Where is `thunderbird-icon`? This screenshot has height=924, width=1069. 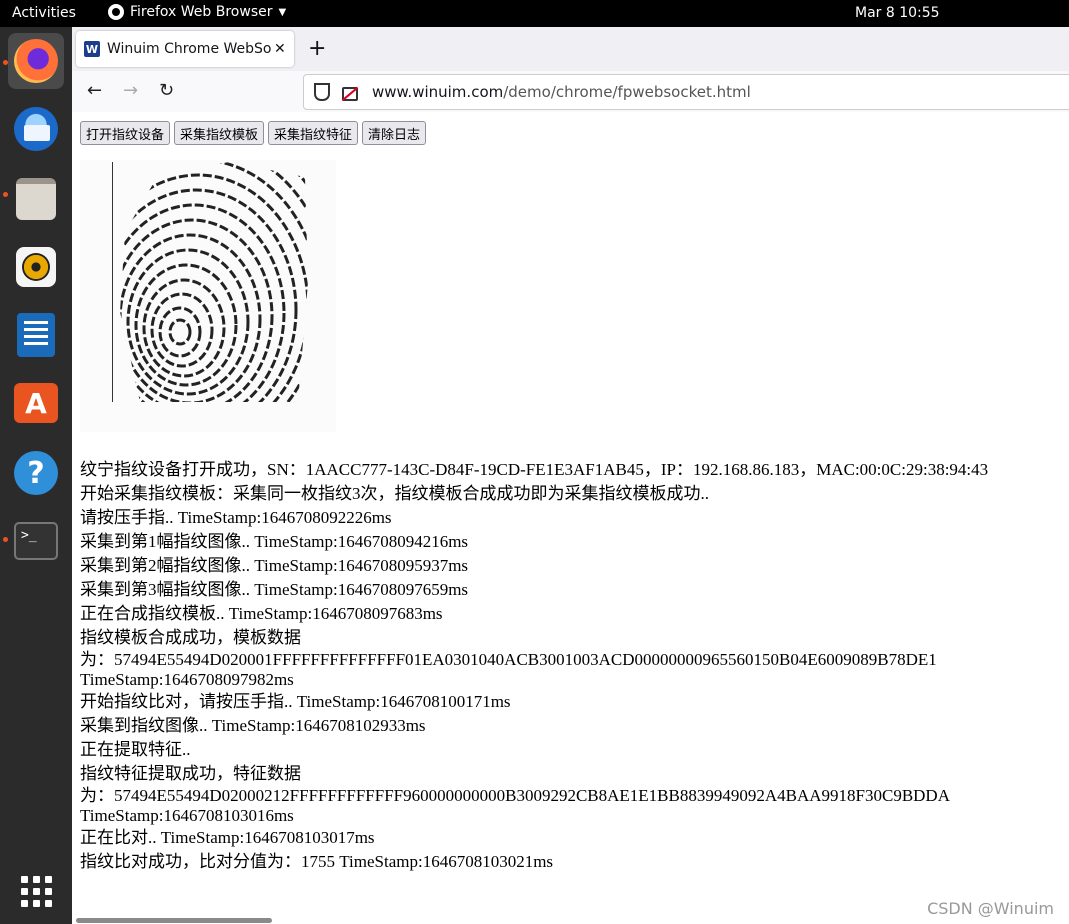
thunderbird-icon is located at coordinates (36, 129).